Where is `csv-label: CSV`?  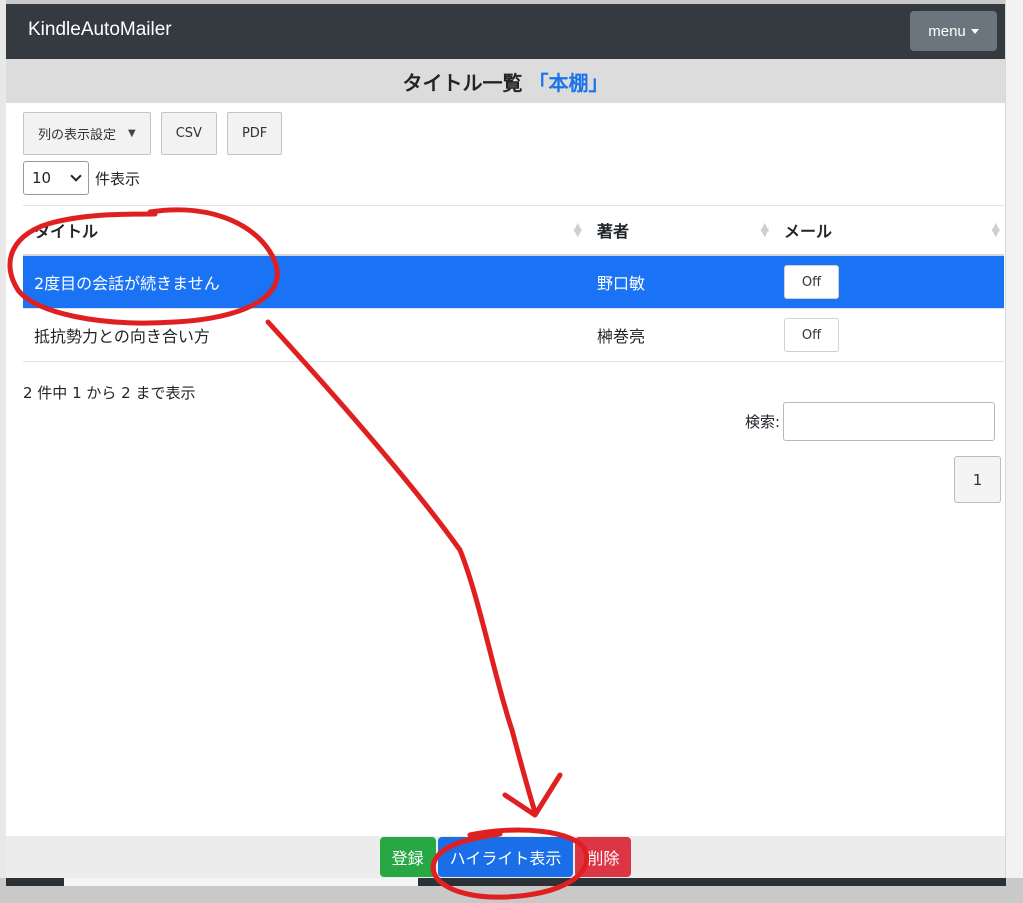
csv-label: CSV is located at coordinates (188, 133).